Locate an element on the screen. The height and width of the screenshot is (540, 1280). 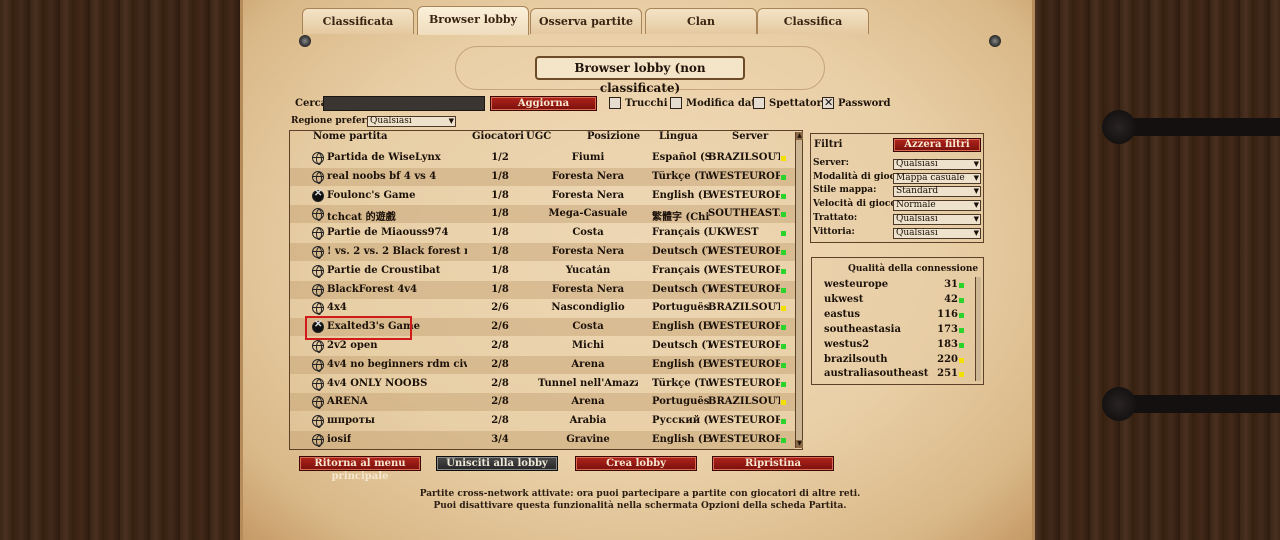
chevron-down-icon: ▼ is located at coordinates (451, 121).